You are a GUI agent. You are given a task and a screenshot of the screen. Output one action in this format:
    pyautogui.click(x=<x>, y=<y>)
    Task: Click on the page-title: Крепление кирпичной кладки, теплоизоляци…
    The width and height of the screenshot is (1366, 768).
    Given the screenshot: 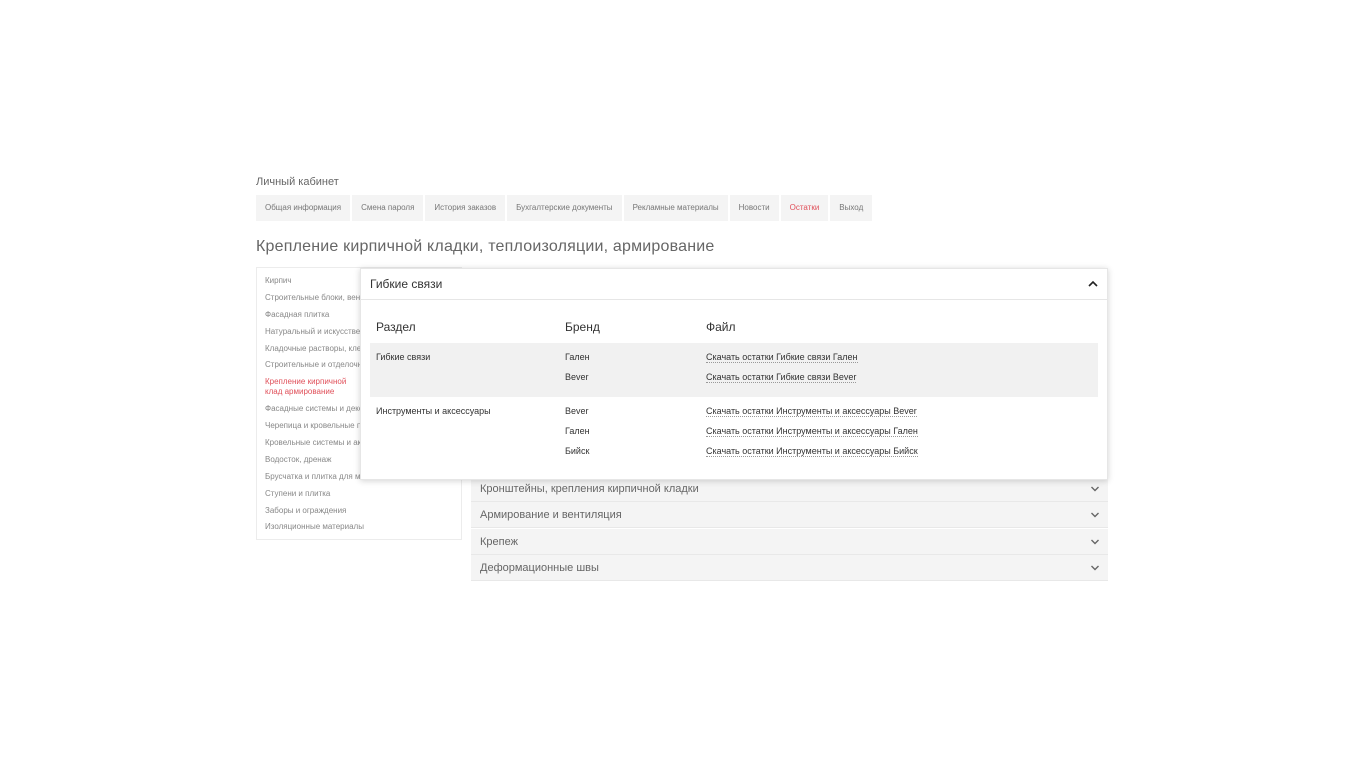 What is the action you would take?
    pyautogui.click(x=485, y=246)
    